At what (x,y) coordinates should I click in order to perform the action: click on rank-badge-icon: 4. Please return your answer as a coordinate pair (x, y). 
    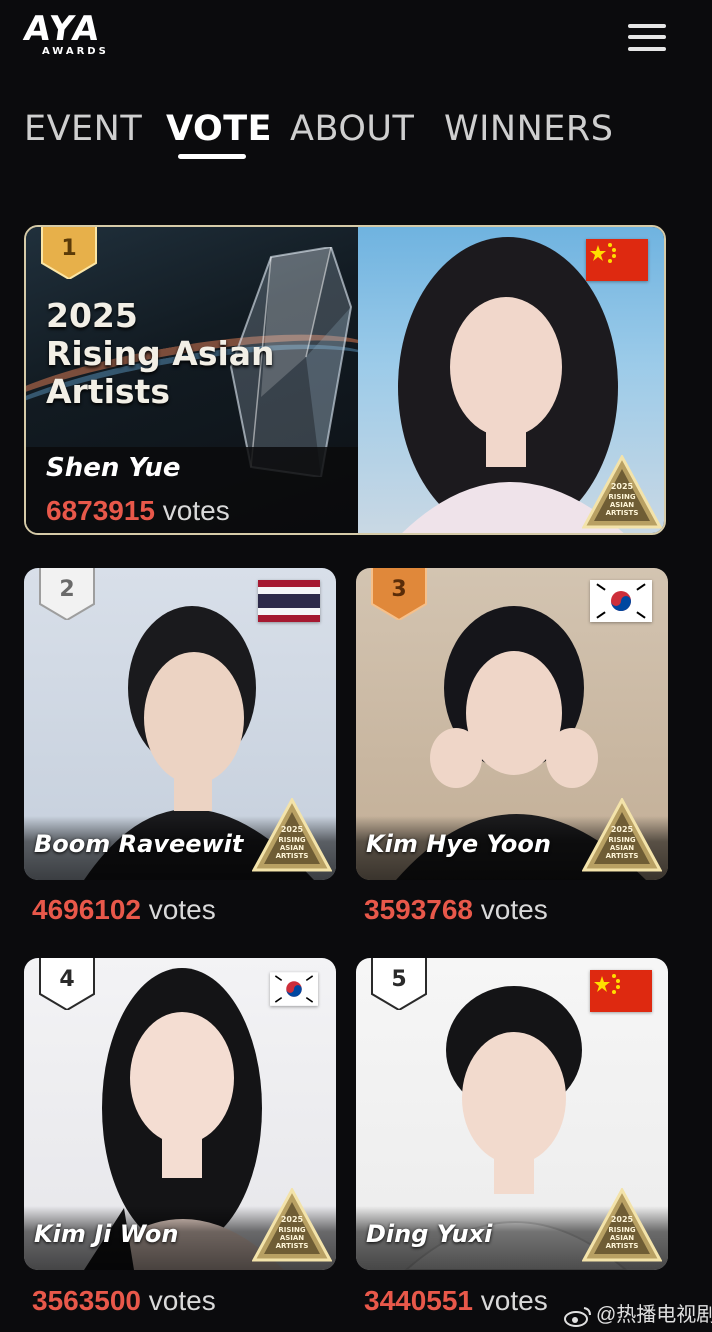
    Looking at the image, I should click on (67, 984).